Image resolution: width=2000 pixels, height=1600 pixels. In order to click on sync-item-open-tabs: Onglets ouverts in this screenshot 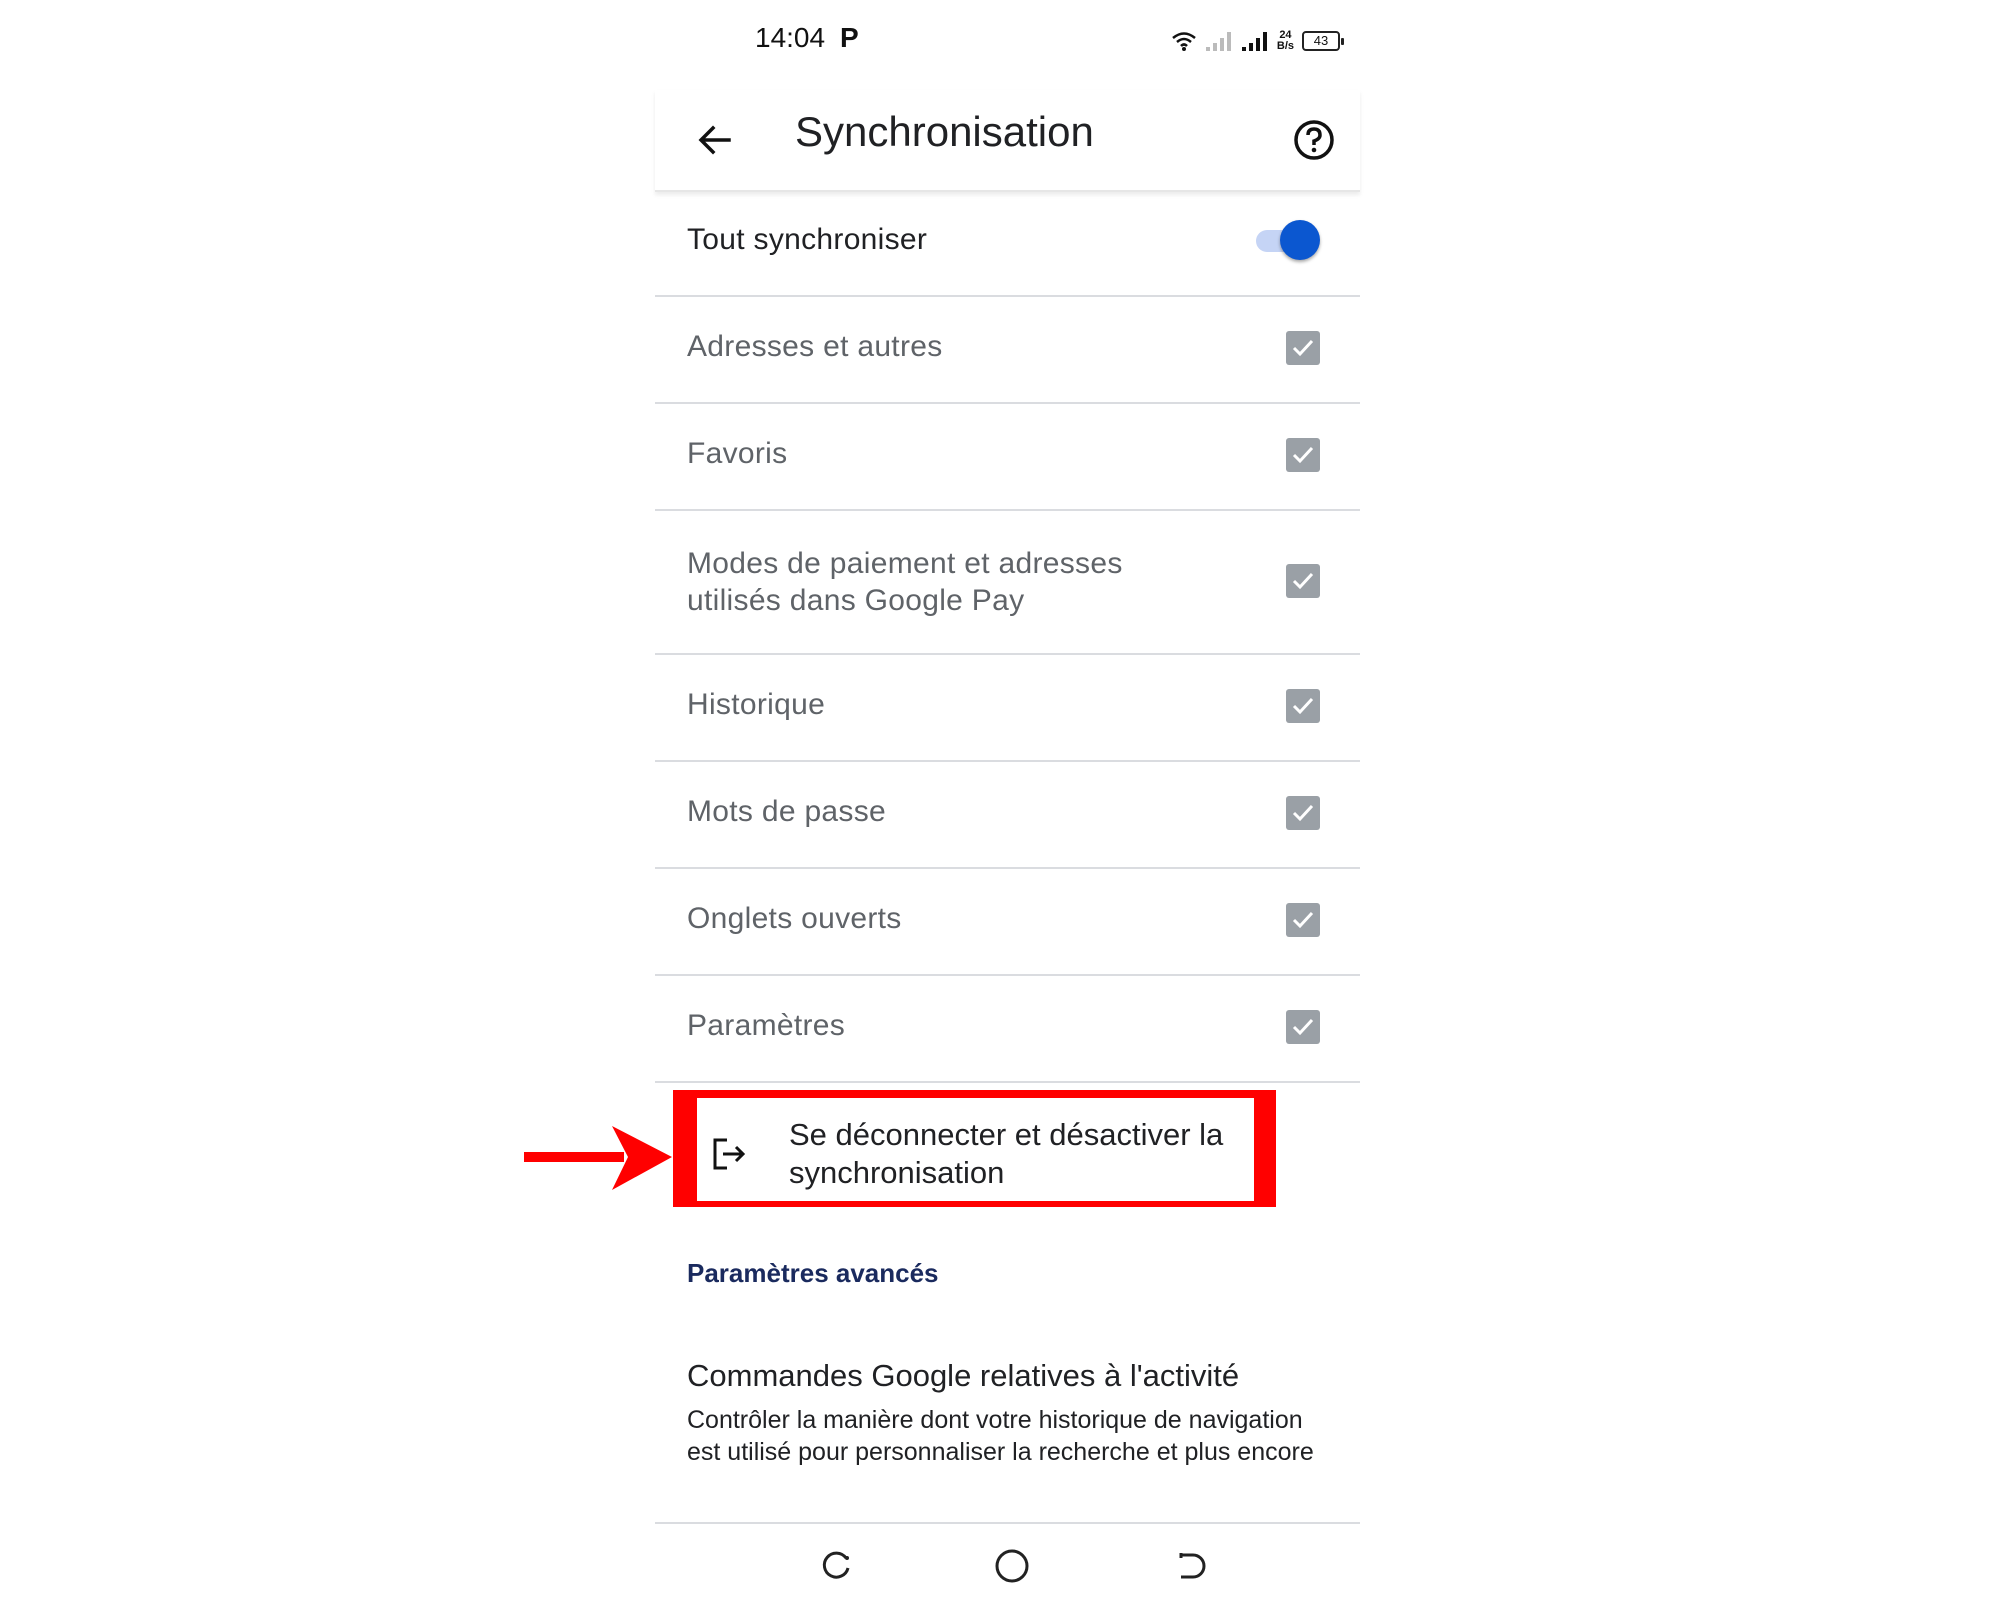, I will do `click(1007, 922)`.